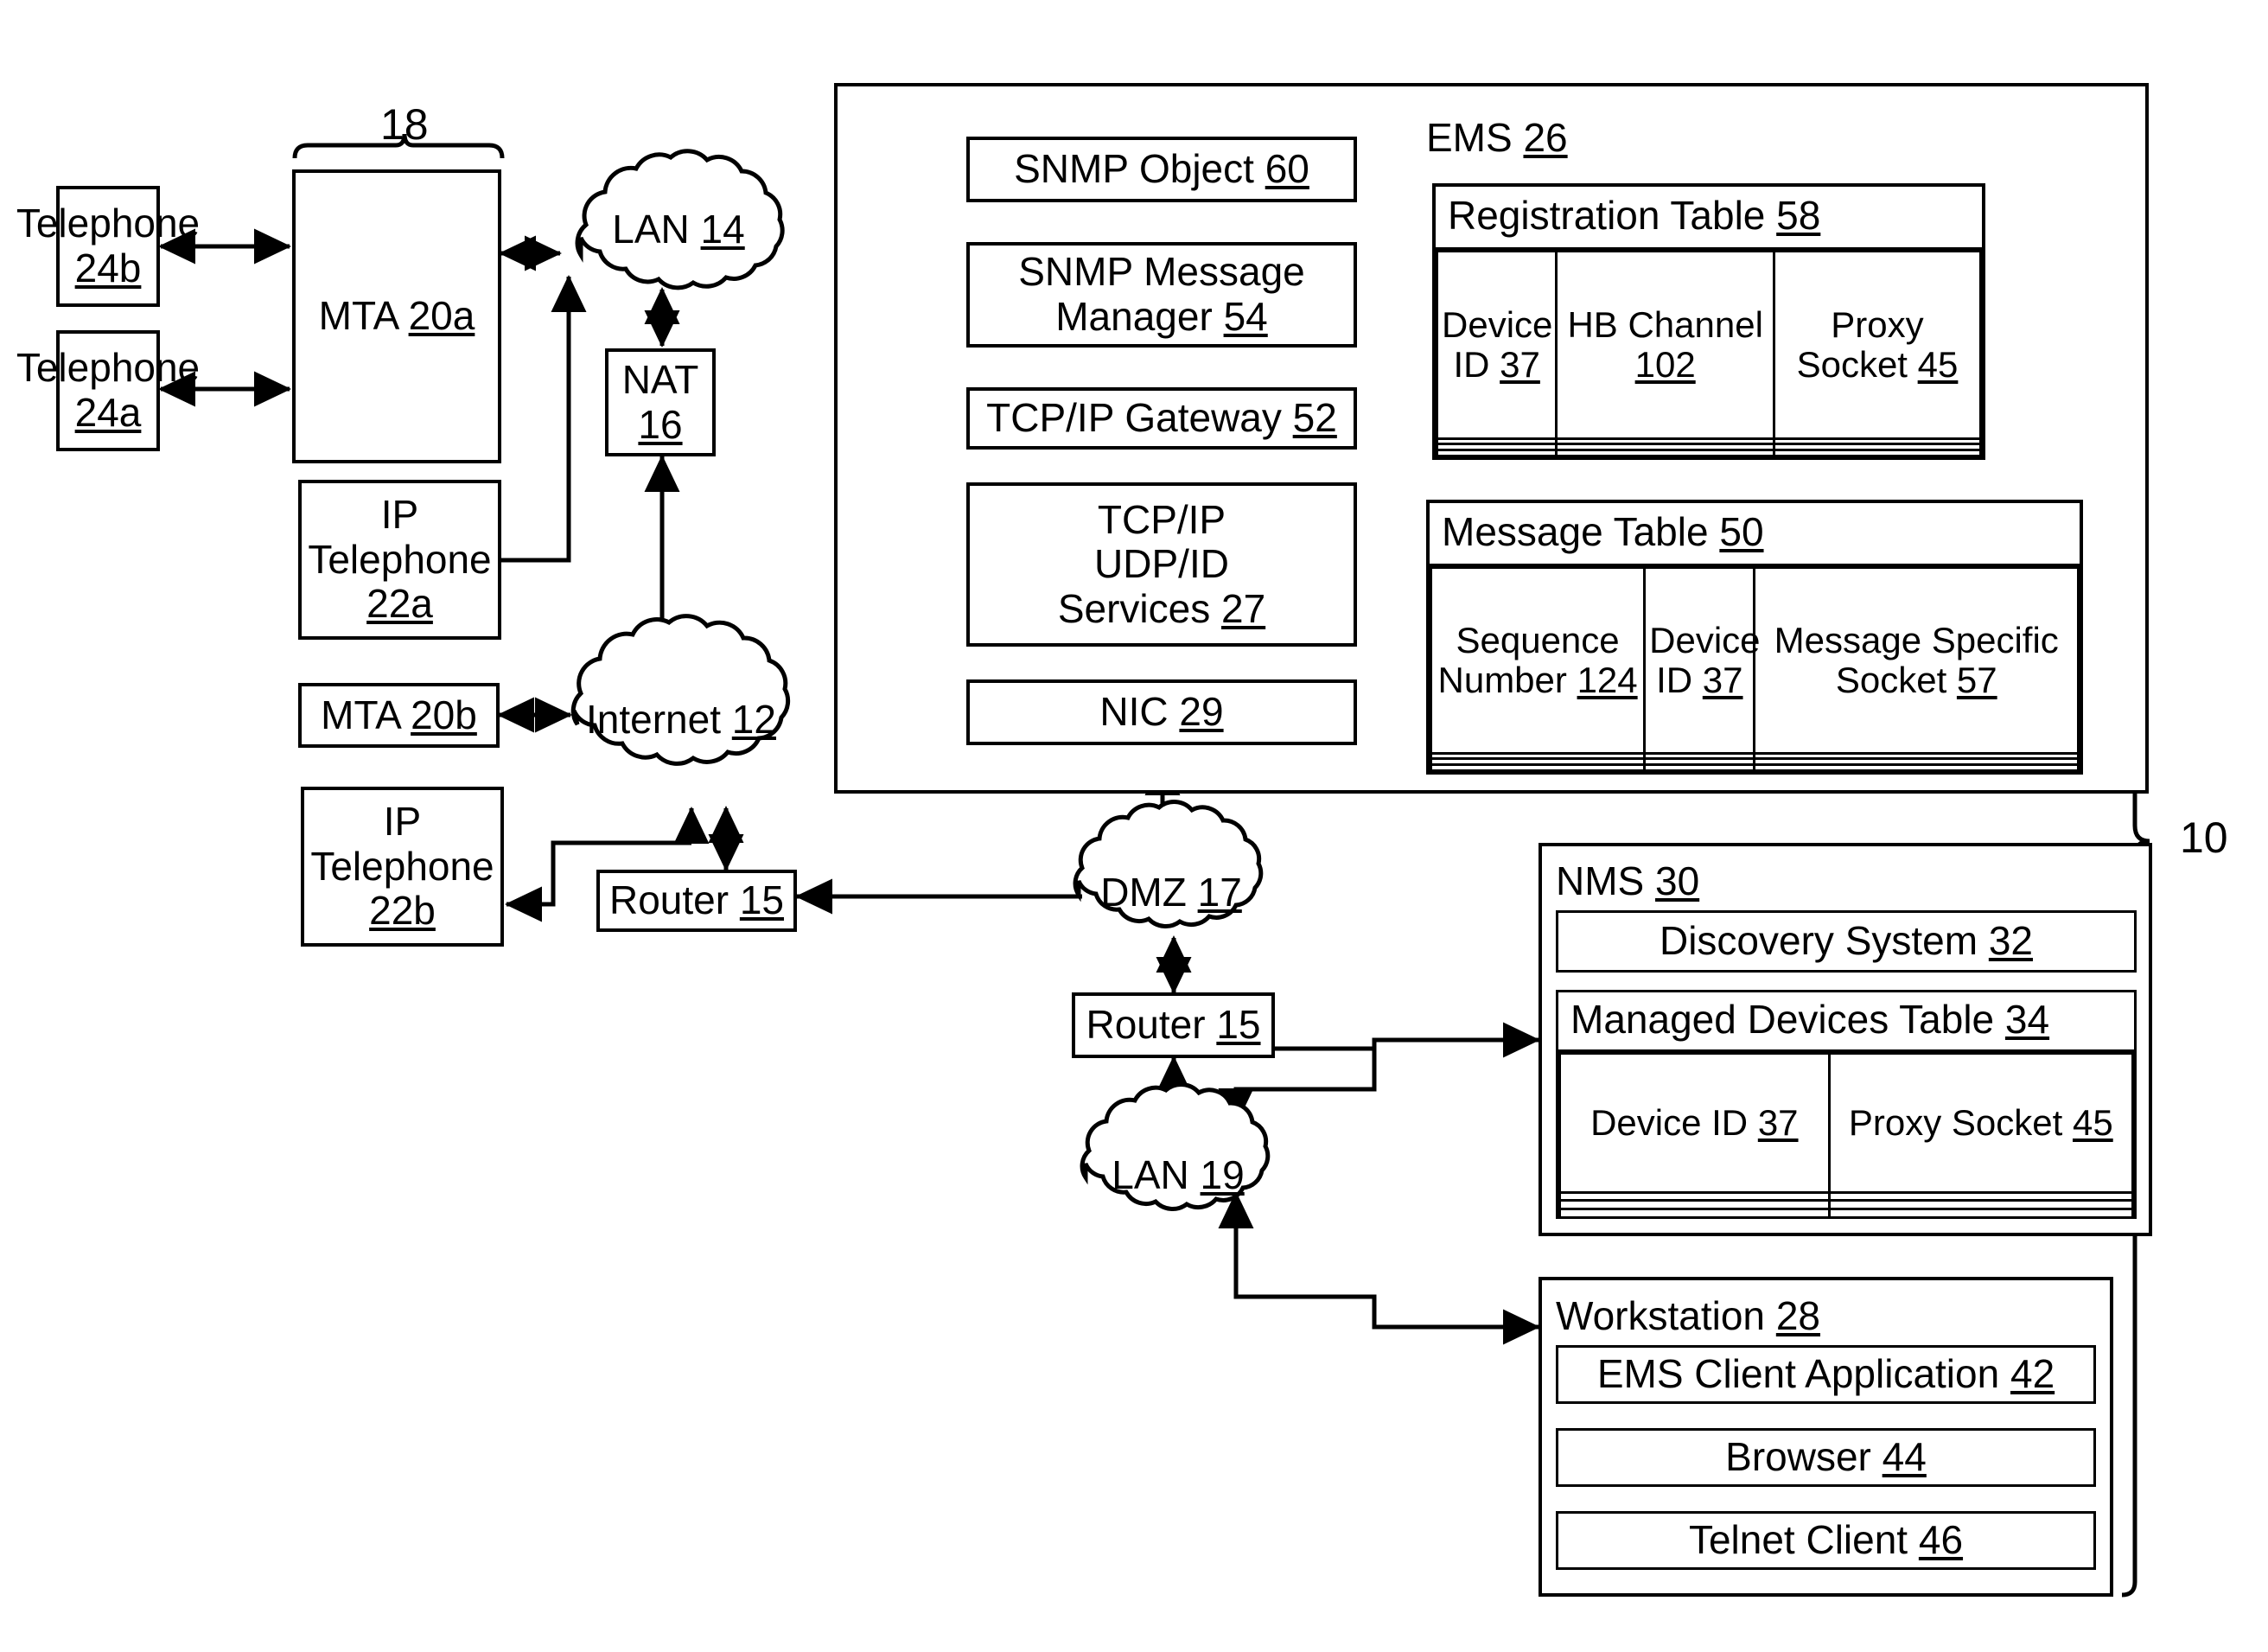 This screenshot has width=2268, height=1652. I want to click on tcpip-services-ref: 27, so click(1243, 608).